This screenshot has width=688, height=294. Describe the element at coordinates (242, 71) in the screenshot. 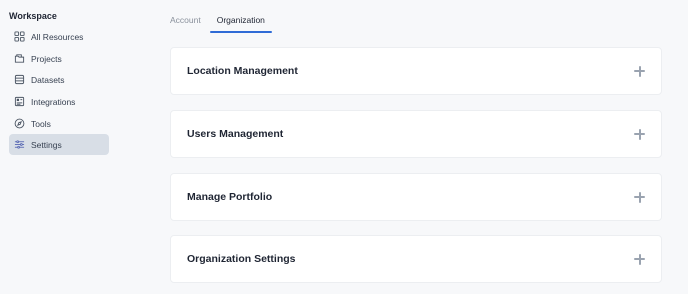

I see `section-title: Location Management` at that location.